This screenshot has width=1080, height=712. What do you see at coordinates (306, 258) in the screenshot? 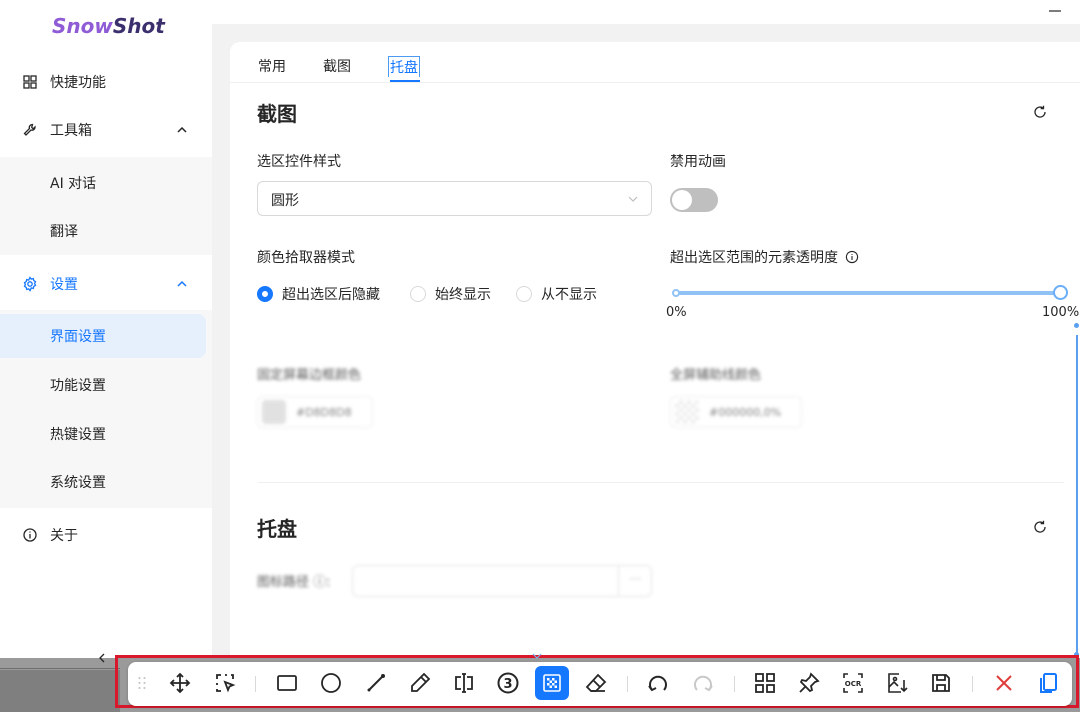
I see `color-picker-mode-label: 颜色拾取器模式` at bounding box center [306, 258].